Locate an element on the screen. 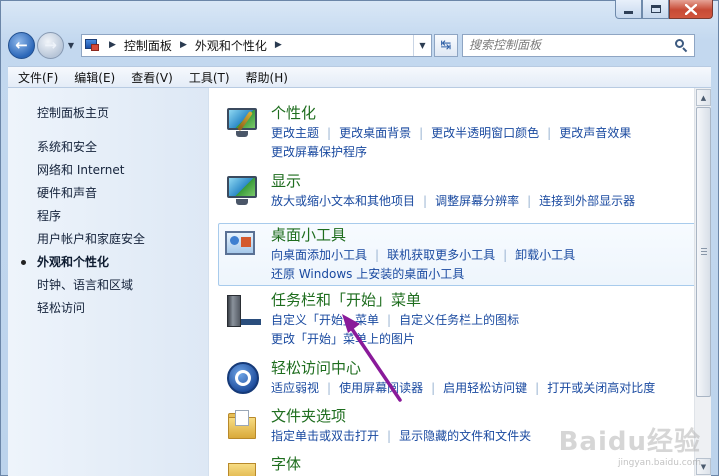 The image size is (719, 476). sidebar-item-clock-language: 时钟、语言和区域 is located at coordinates (108, 285).